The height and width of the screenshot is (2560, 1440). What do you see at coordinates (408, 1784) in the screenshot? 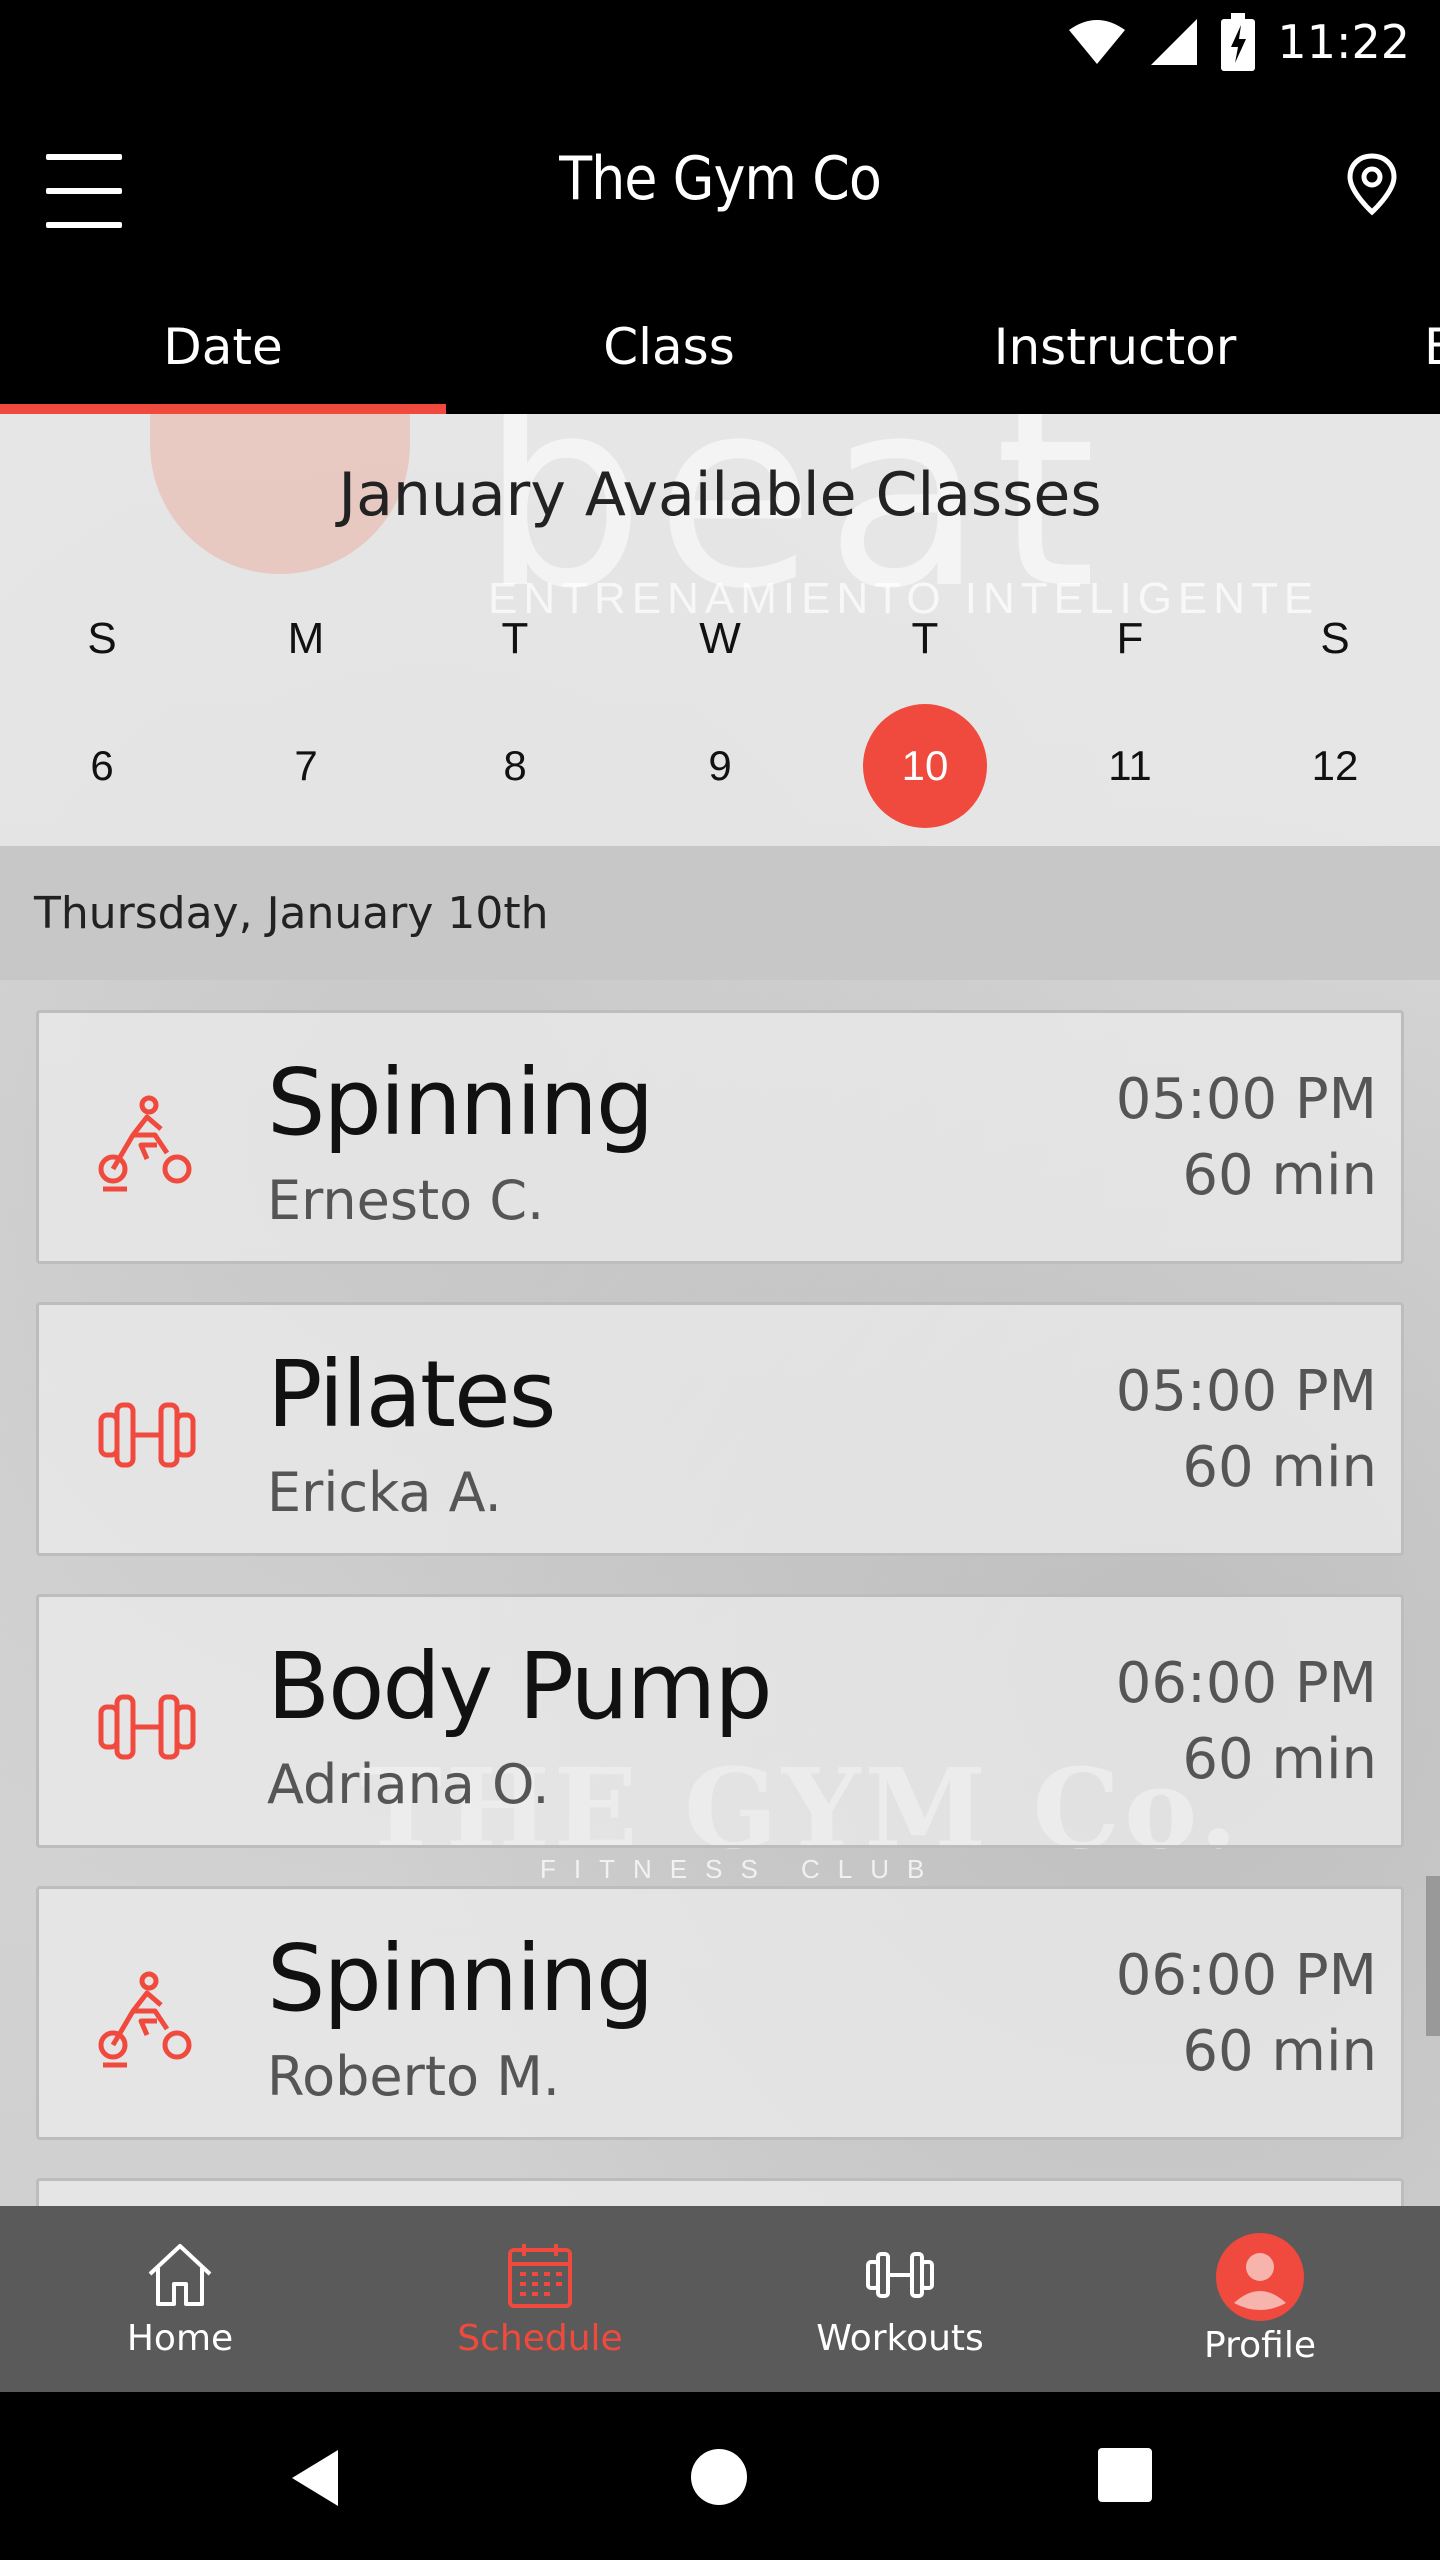
I see `instructor-name: Adriana O.` at bounding box center [408, 1784].